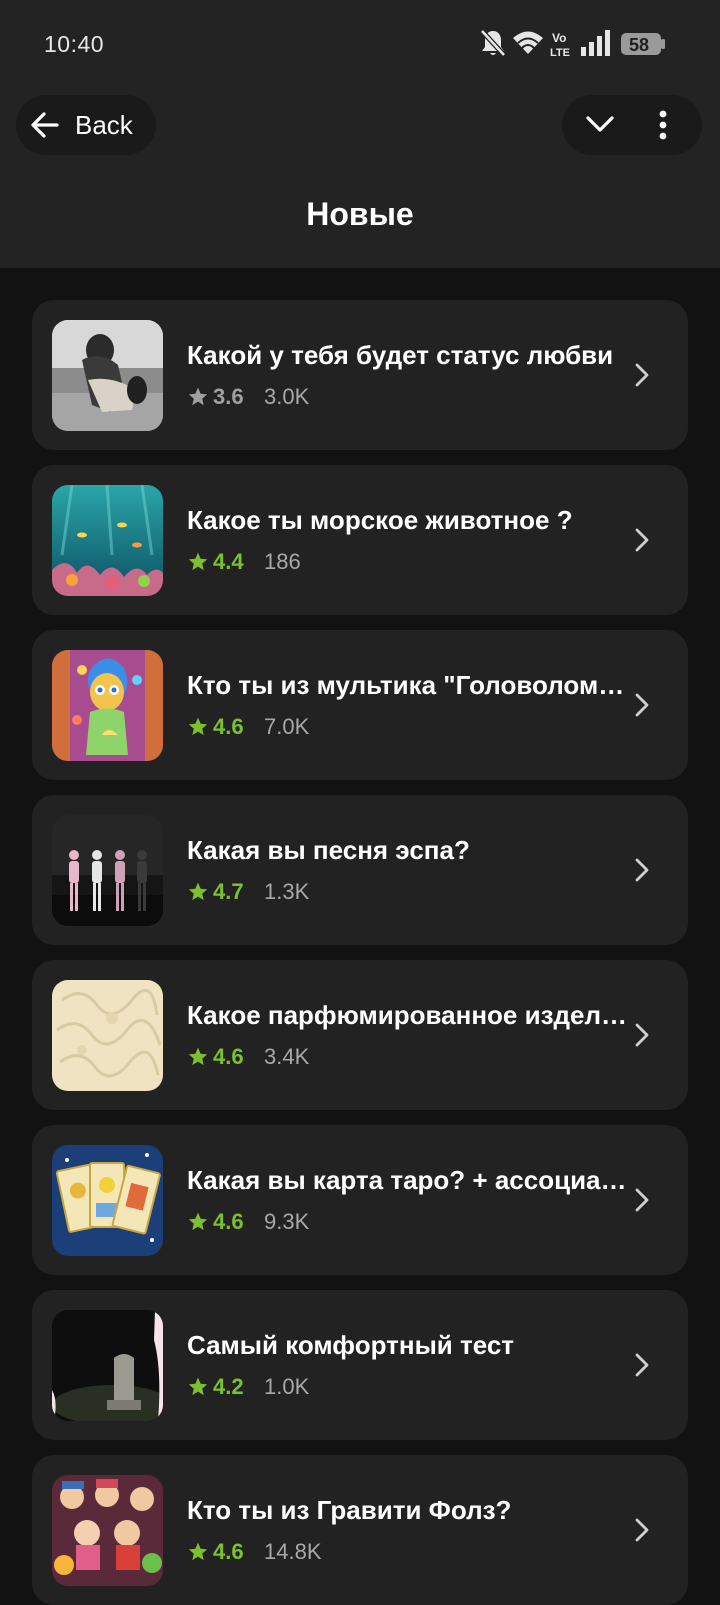 This screenshot has width=720, height=1605. What do you see at coordinates (107, 1200) in the screenshot?
I see `thumbnail-tarot-cards` at bounding box center [107, 1200].